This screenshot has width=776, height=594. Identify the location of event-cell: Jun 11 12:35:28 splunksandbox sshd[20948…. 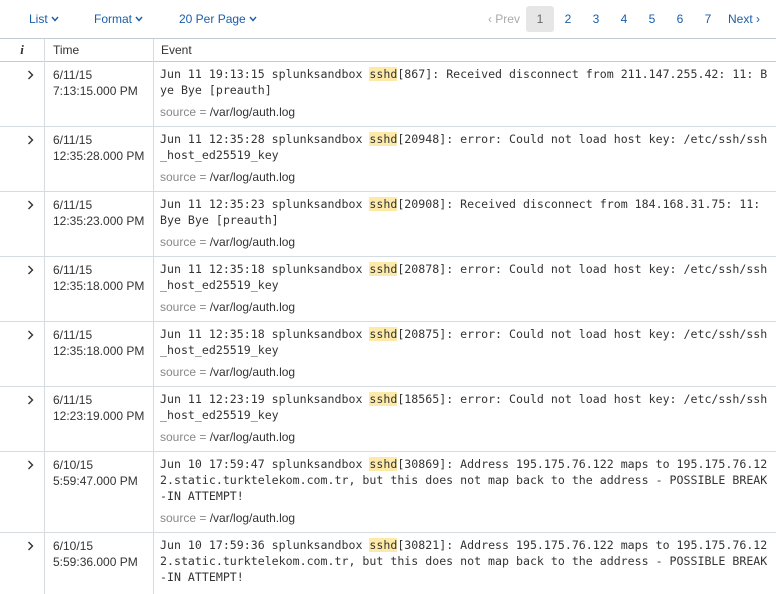
(465, 159).